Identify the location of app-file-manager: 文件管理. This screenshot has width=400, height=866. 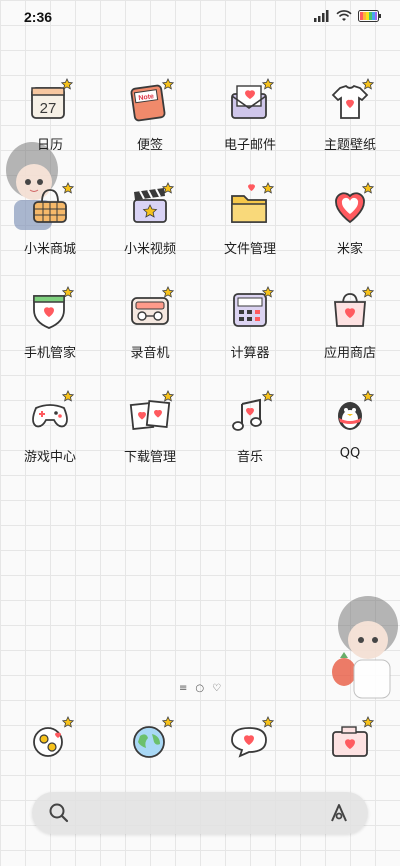
(250, 230).